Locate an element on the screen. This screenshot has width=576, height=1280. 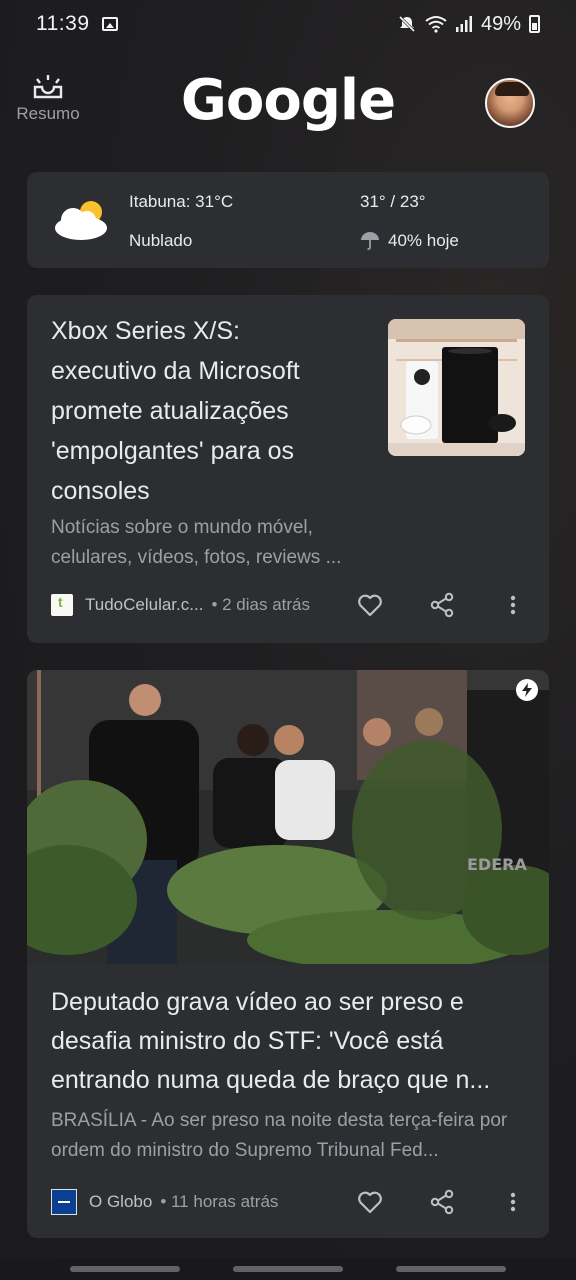
article-source-row: O Globo • 11 horas atrás is located at coordinates (164, 1202).